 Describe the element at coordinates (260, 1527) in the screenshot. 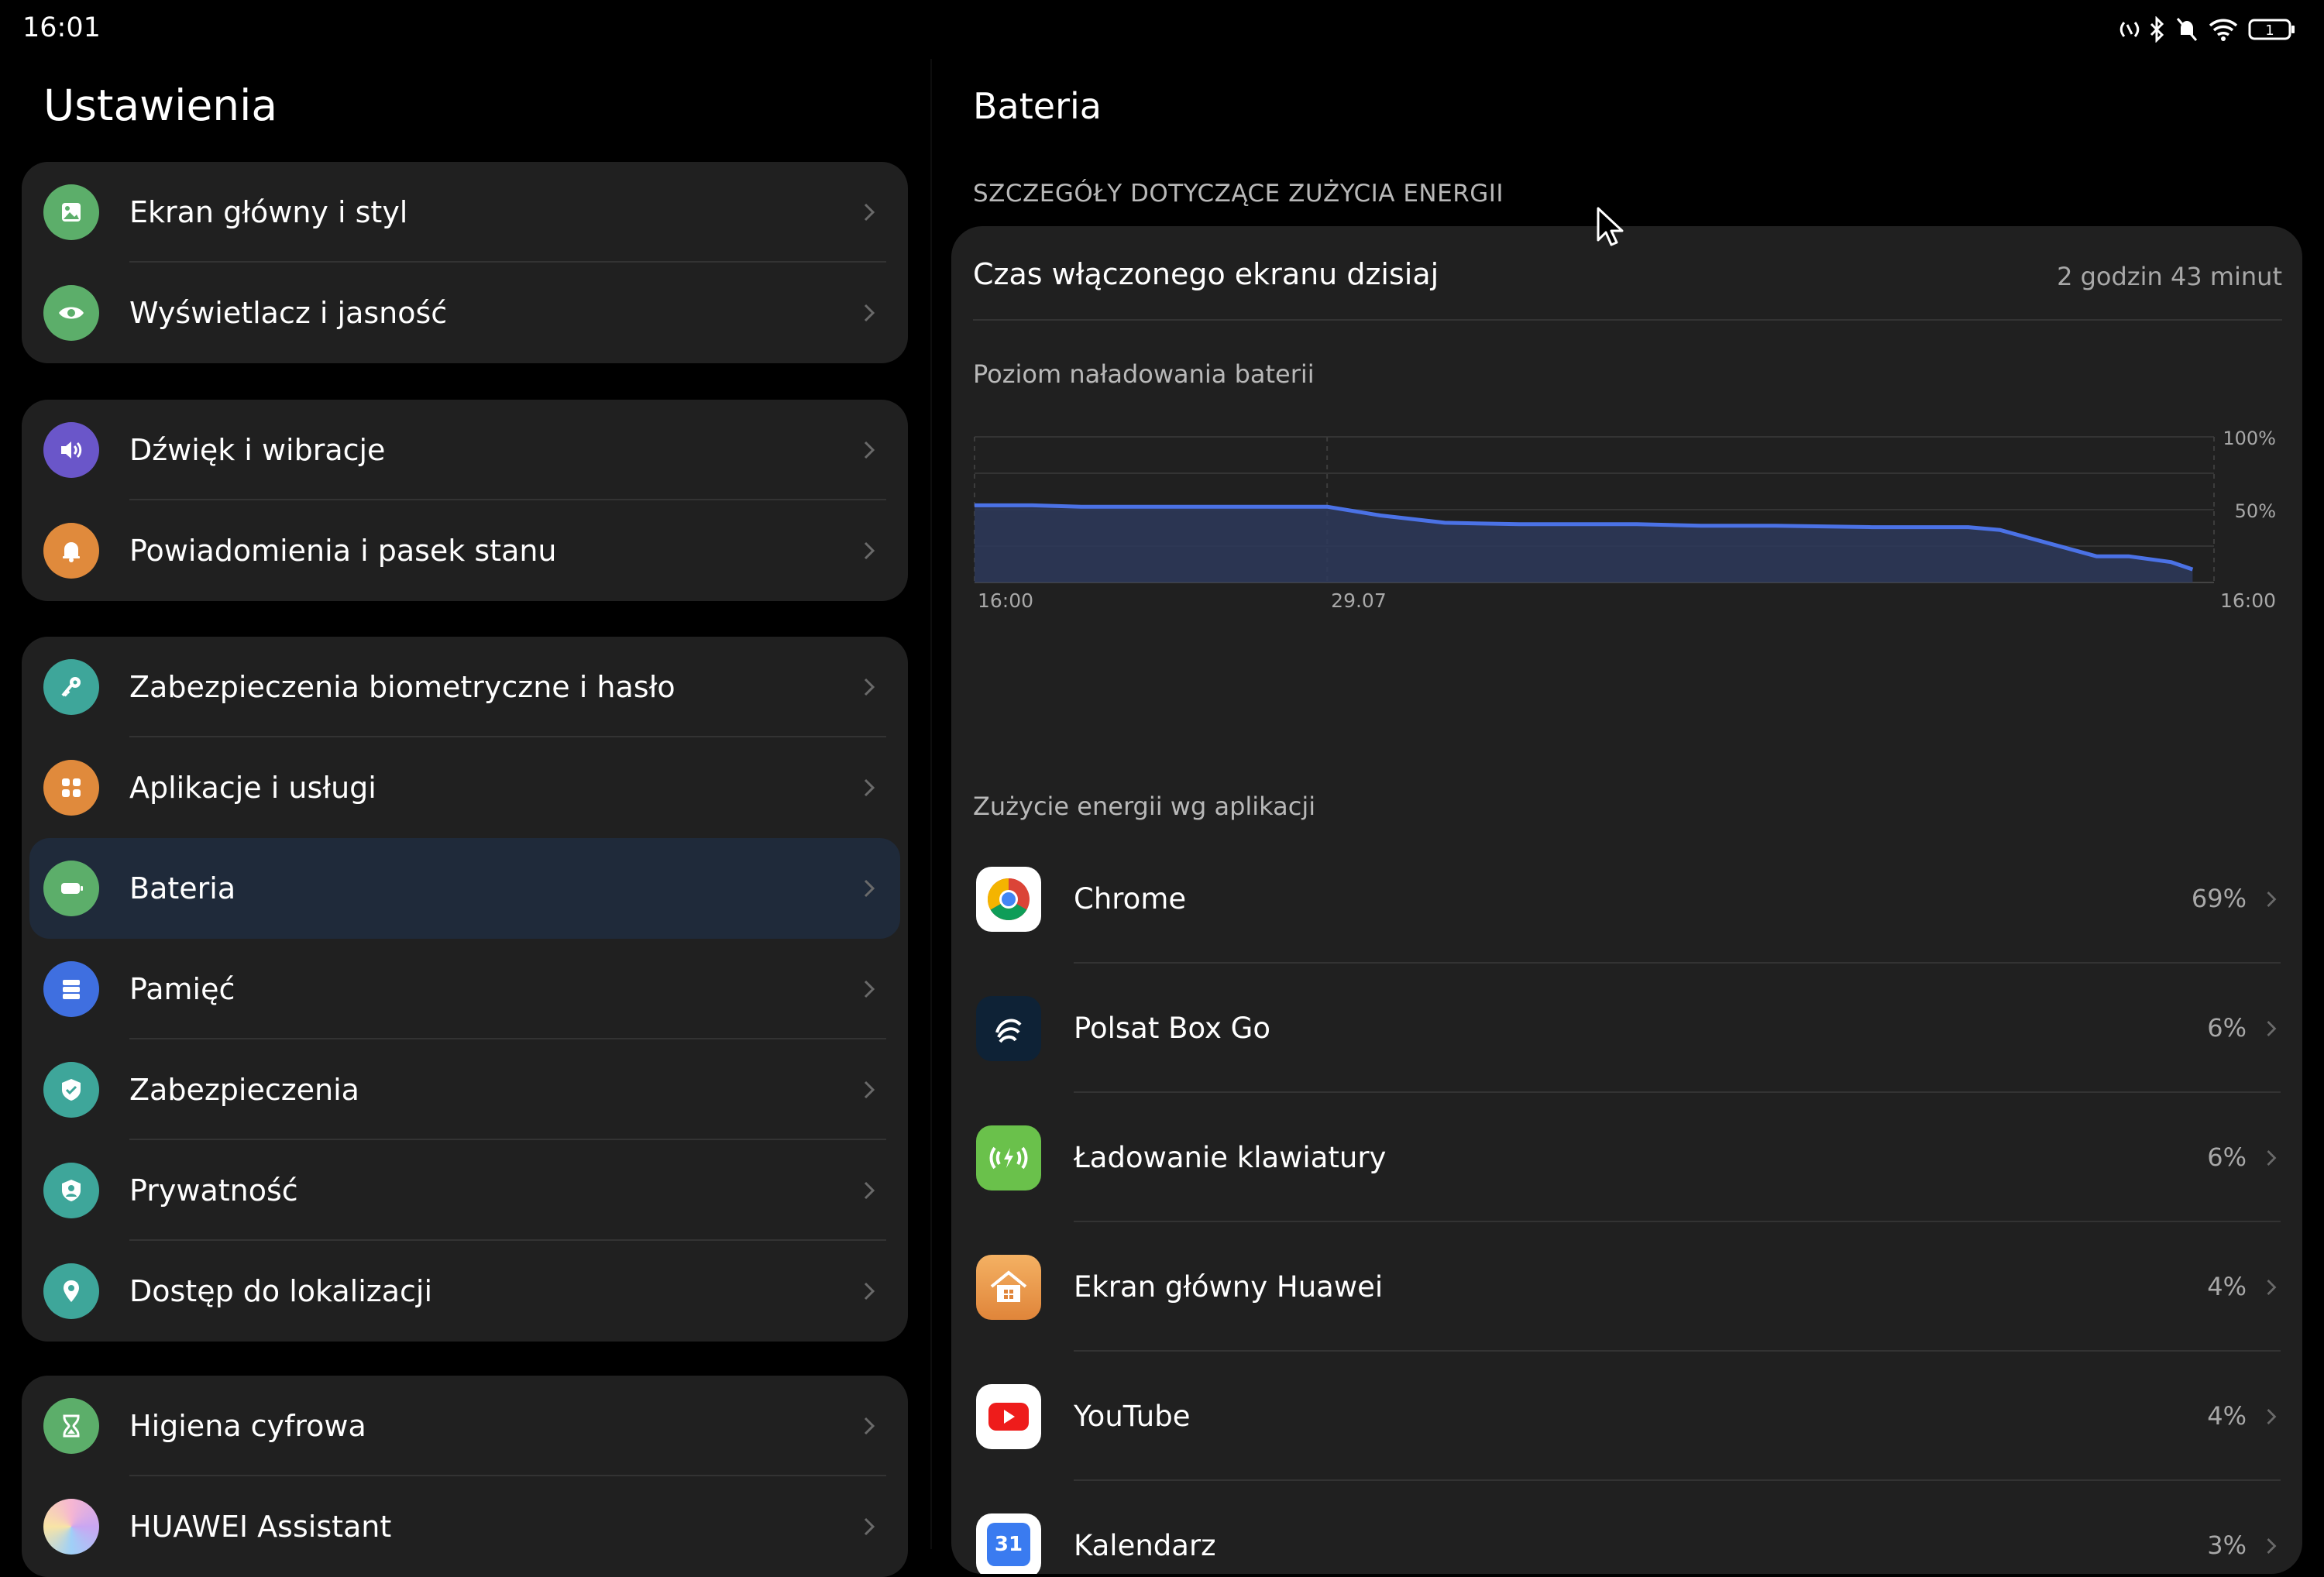

I see `settings-item-label: HUAWEI Assistant` at that location.